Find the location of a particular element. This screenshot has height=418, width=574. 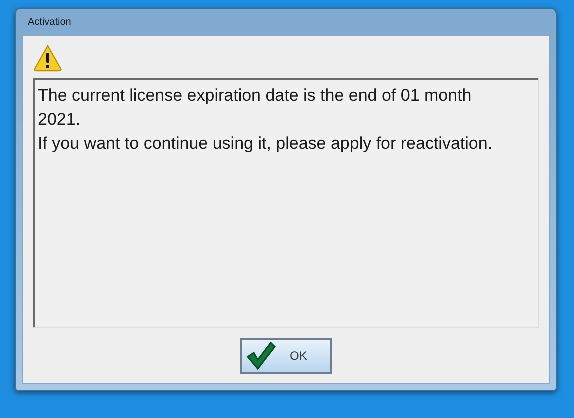

ok-button: OK is located at coordinates (286, 356).